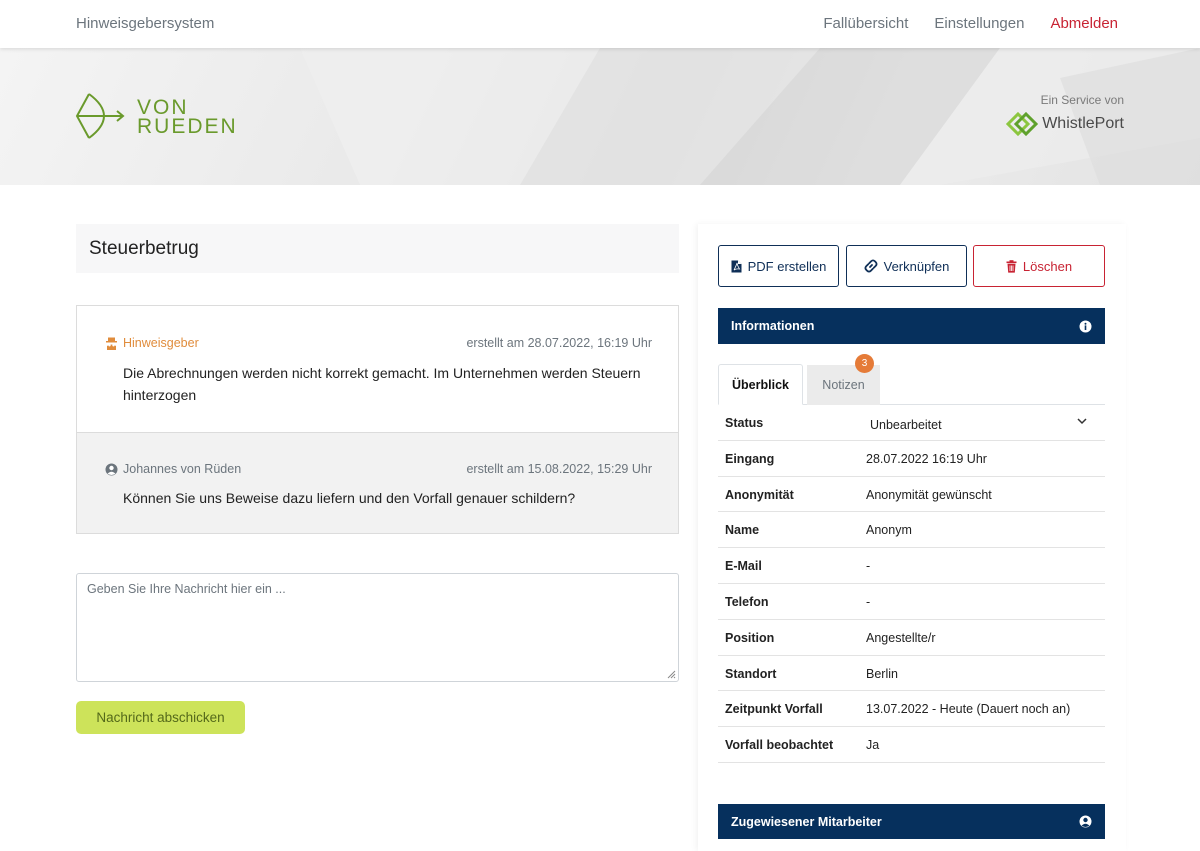 This screenshot has width=1200, height=851. What do you see at coordinates (901, 637) in the screenshot?
I see `info-value: Angestellte/r` at bounding box center [901, 637].